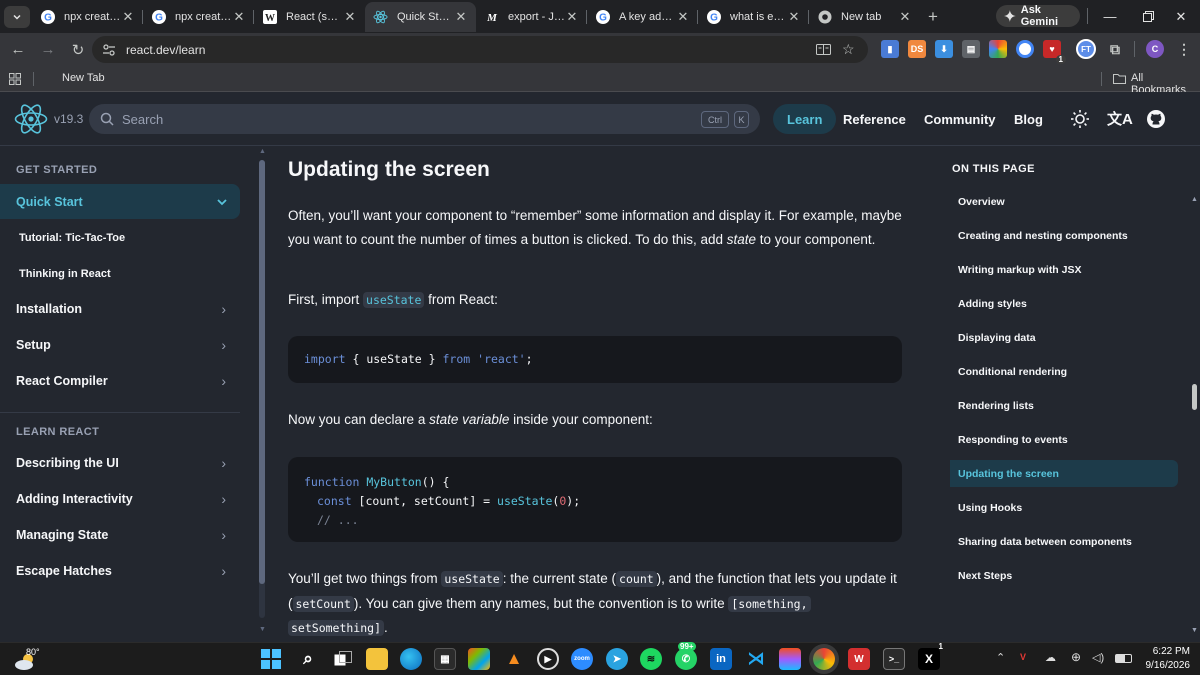 The width and height of the screenshot is (1200, 675). Describe the element at coordinates (933, 17) in the screenshot. I see `new-tab-button: +` at that location.